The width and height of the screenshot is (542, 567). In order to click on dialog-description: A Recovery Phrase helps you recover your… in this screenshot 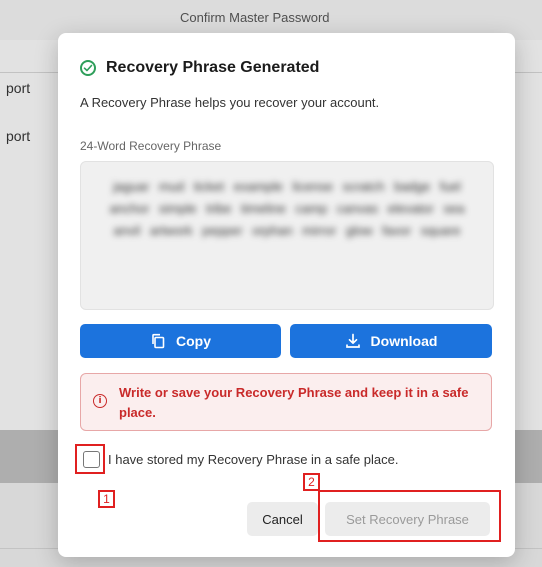, I will do `click(230, 102)`.